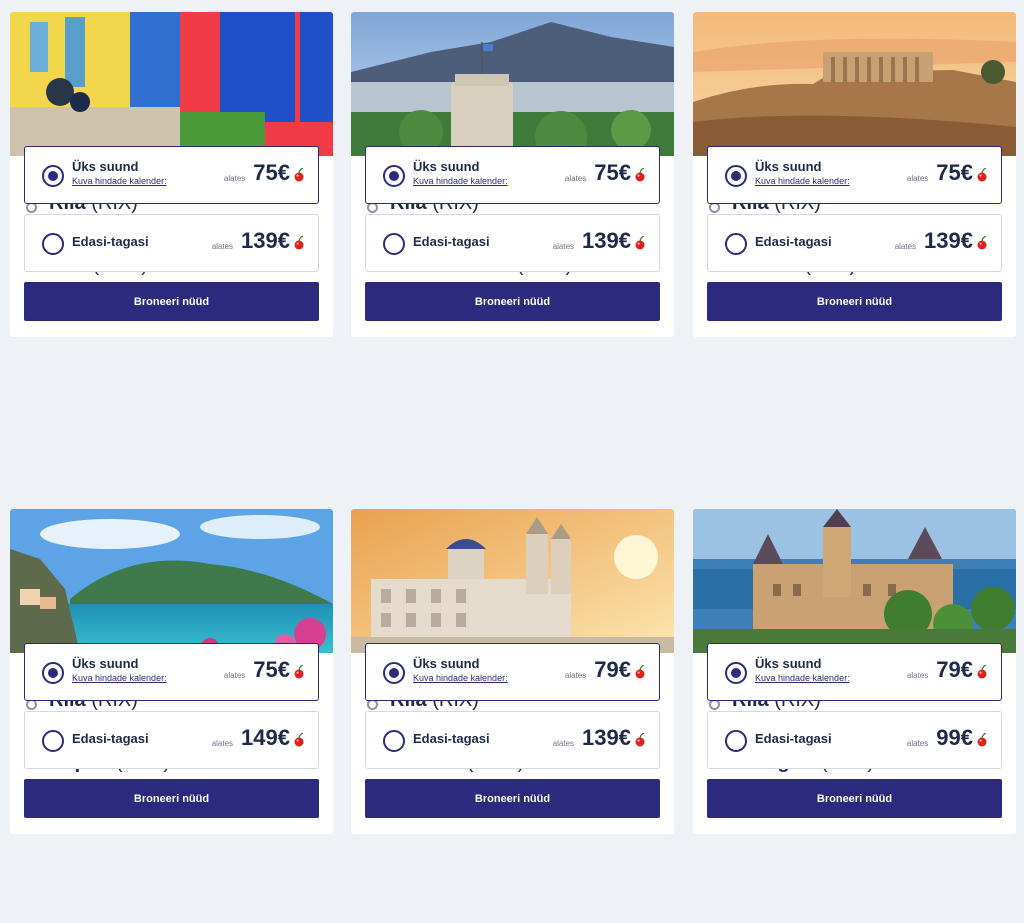 The width and height of the screenshot is (1024, 923). I want to click on stuttgart-castle-photo, so click(854, 581).